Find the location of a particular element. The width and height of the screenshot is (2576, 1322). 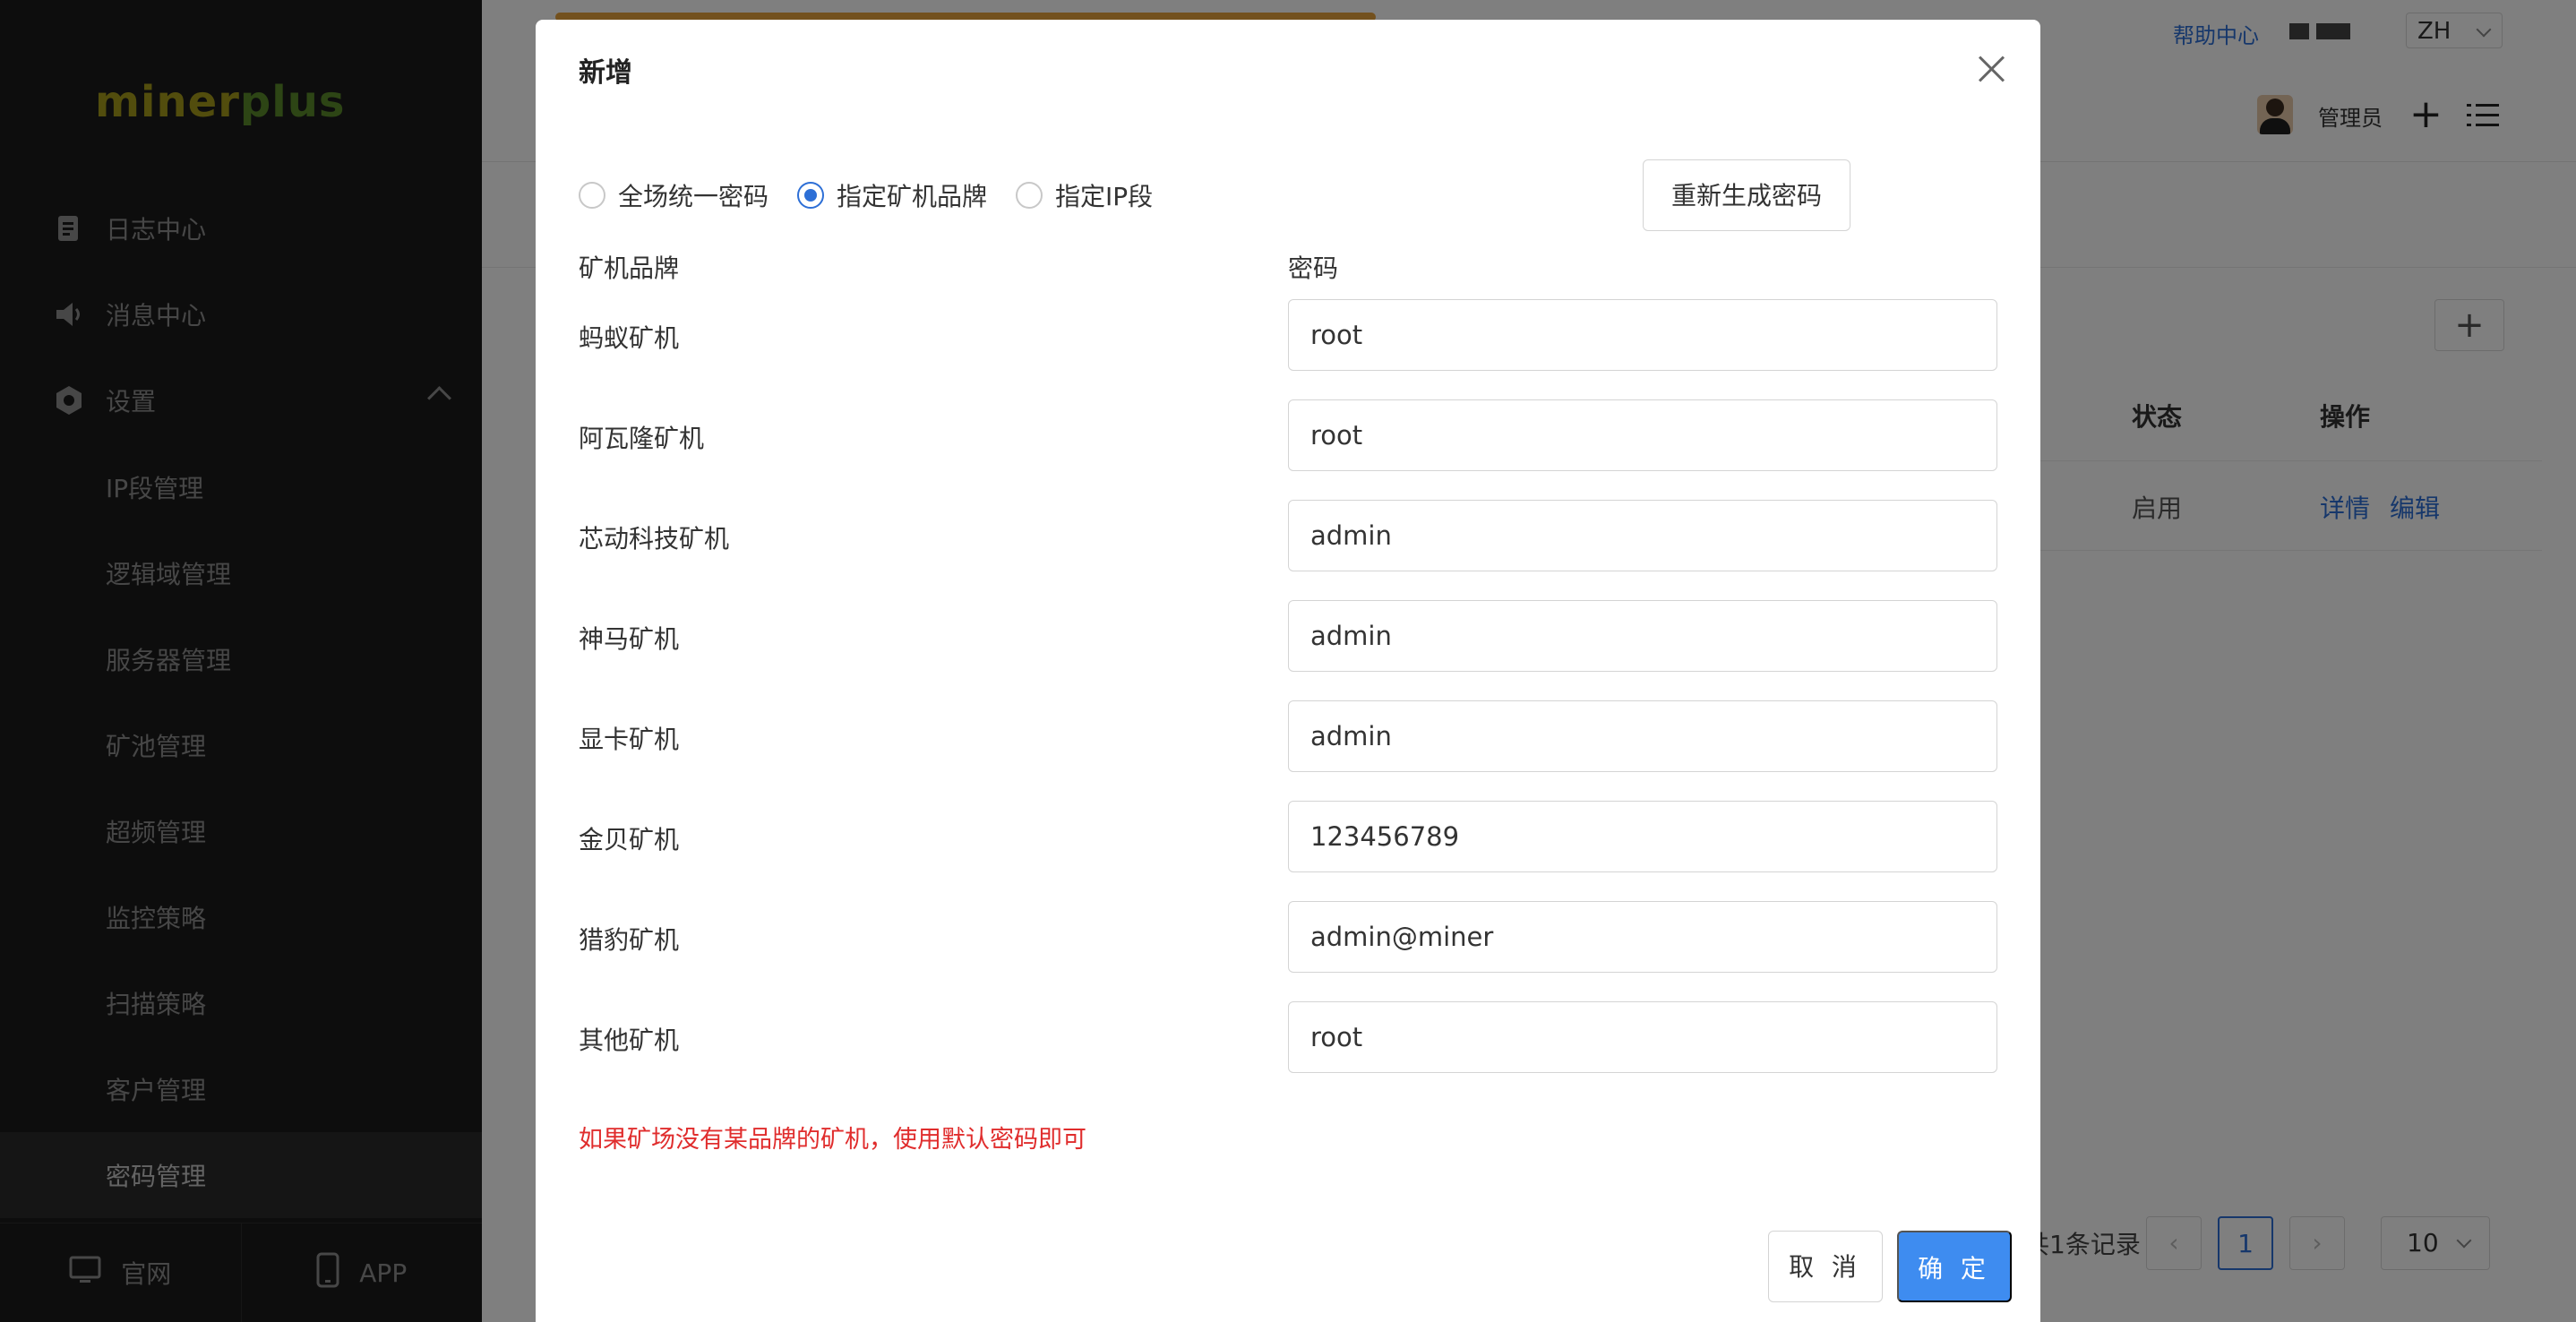

hint-text: 如果矿场没有某品牌的矿机，使用默认密码即可 is located at coordinates (832, 1140).